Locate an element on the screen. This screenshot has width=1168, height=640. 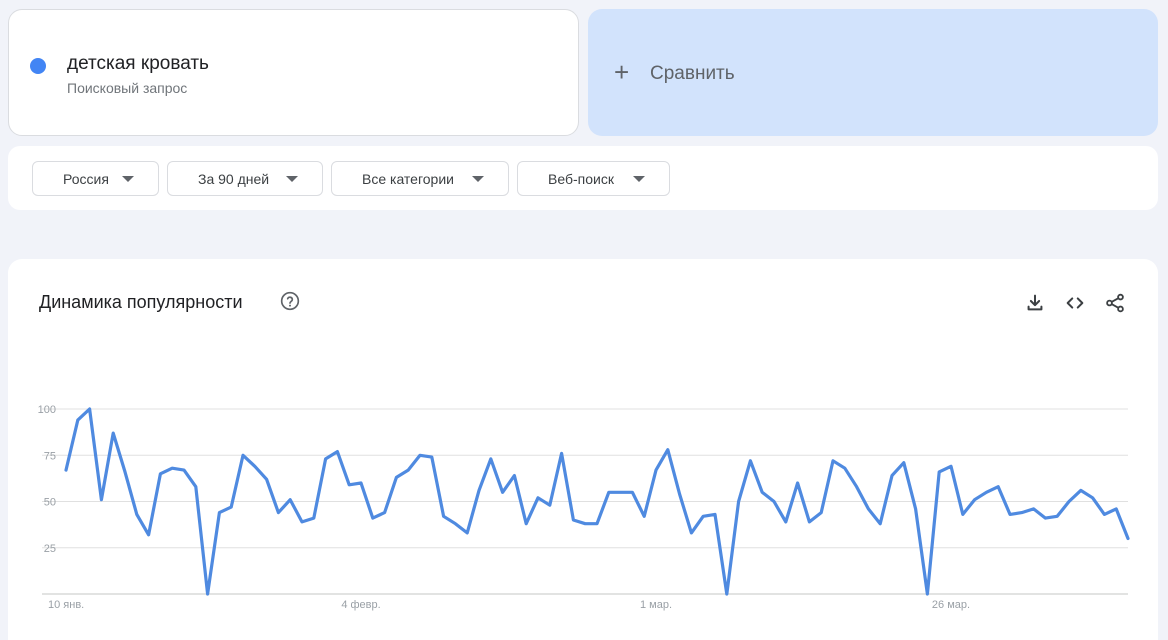
filter-search-type-label: Веб-поиск is located at coordinates (581, 178).